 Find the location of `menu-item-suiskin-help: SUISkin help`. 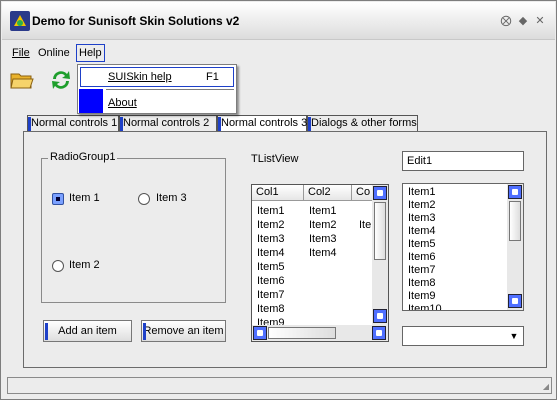

menu-item-suiskin-help: SUISkin help is located at coordinates (140, 77).